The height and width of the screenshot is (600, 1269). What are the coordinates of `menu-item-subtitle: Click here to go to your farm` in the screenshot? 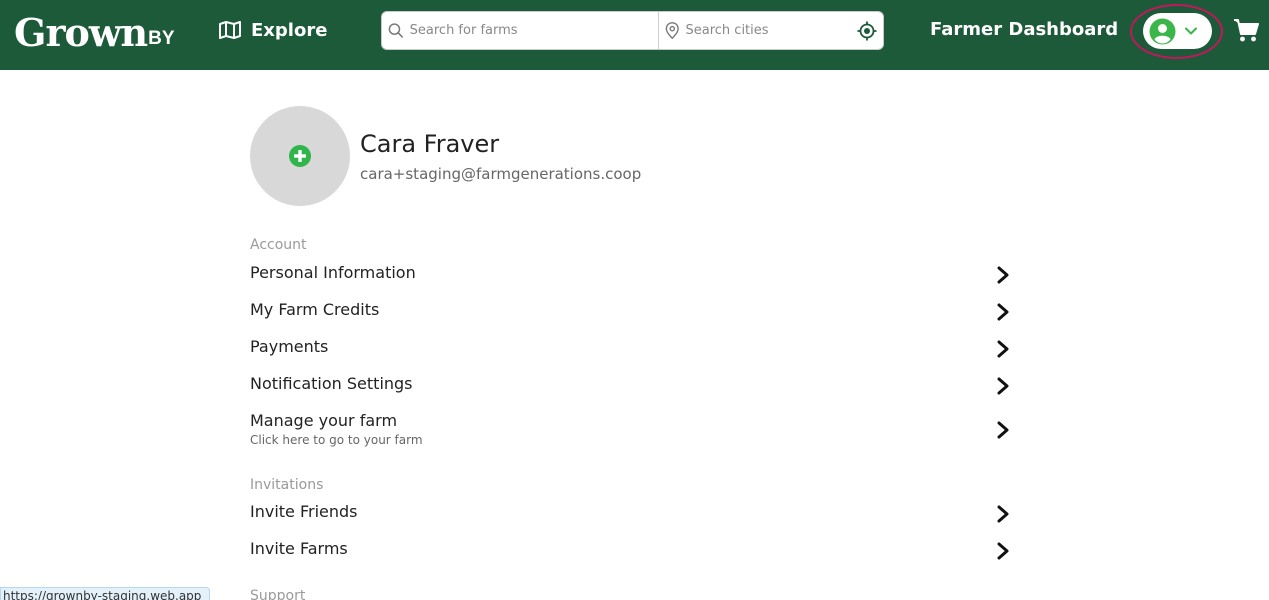 It's located at (336, 440).